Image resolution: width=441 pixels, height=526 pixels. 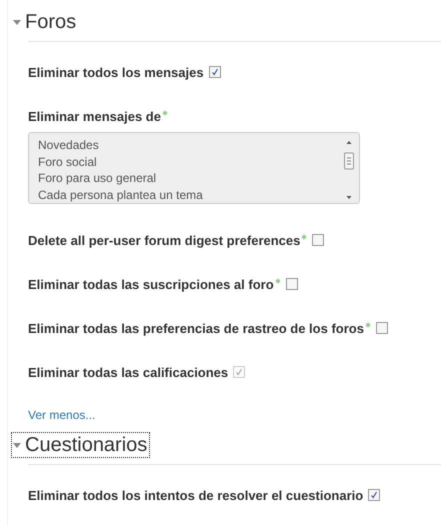 What do you see at coordinates (196, 495) in the screenshot?
I see `field-label: Eliminar todos los intentos de resolver el cuestionario` at bounding box center [196, 495].